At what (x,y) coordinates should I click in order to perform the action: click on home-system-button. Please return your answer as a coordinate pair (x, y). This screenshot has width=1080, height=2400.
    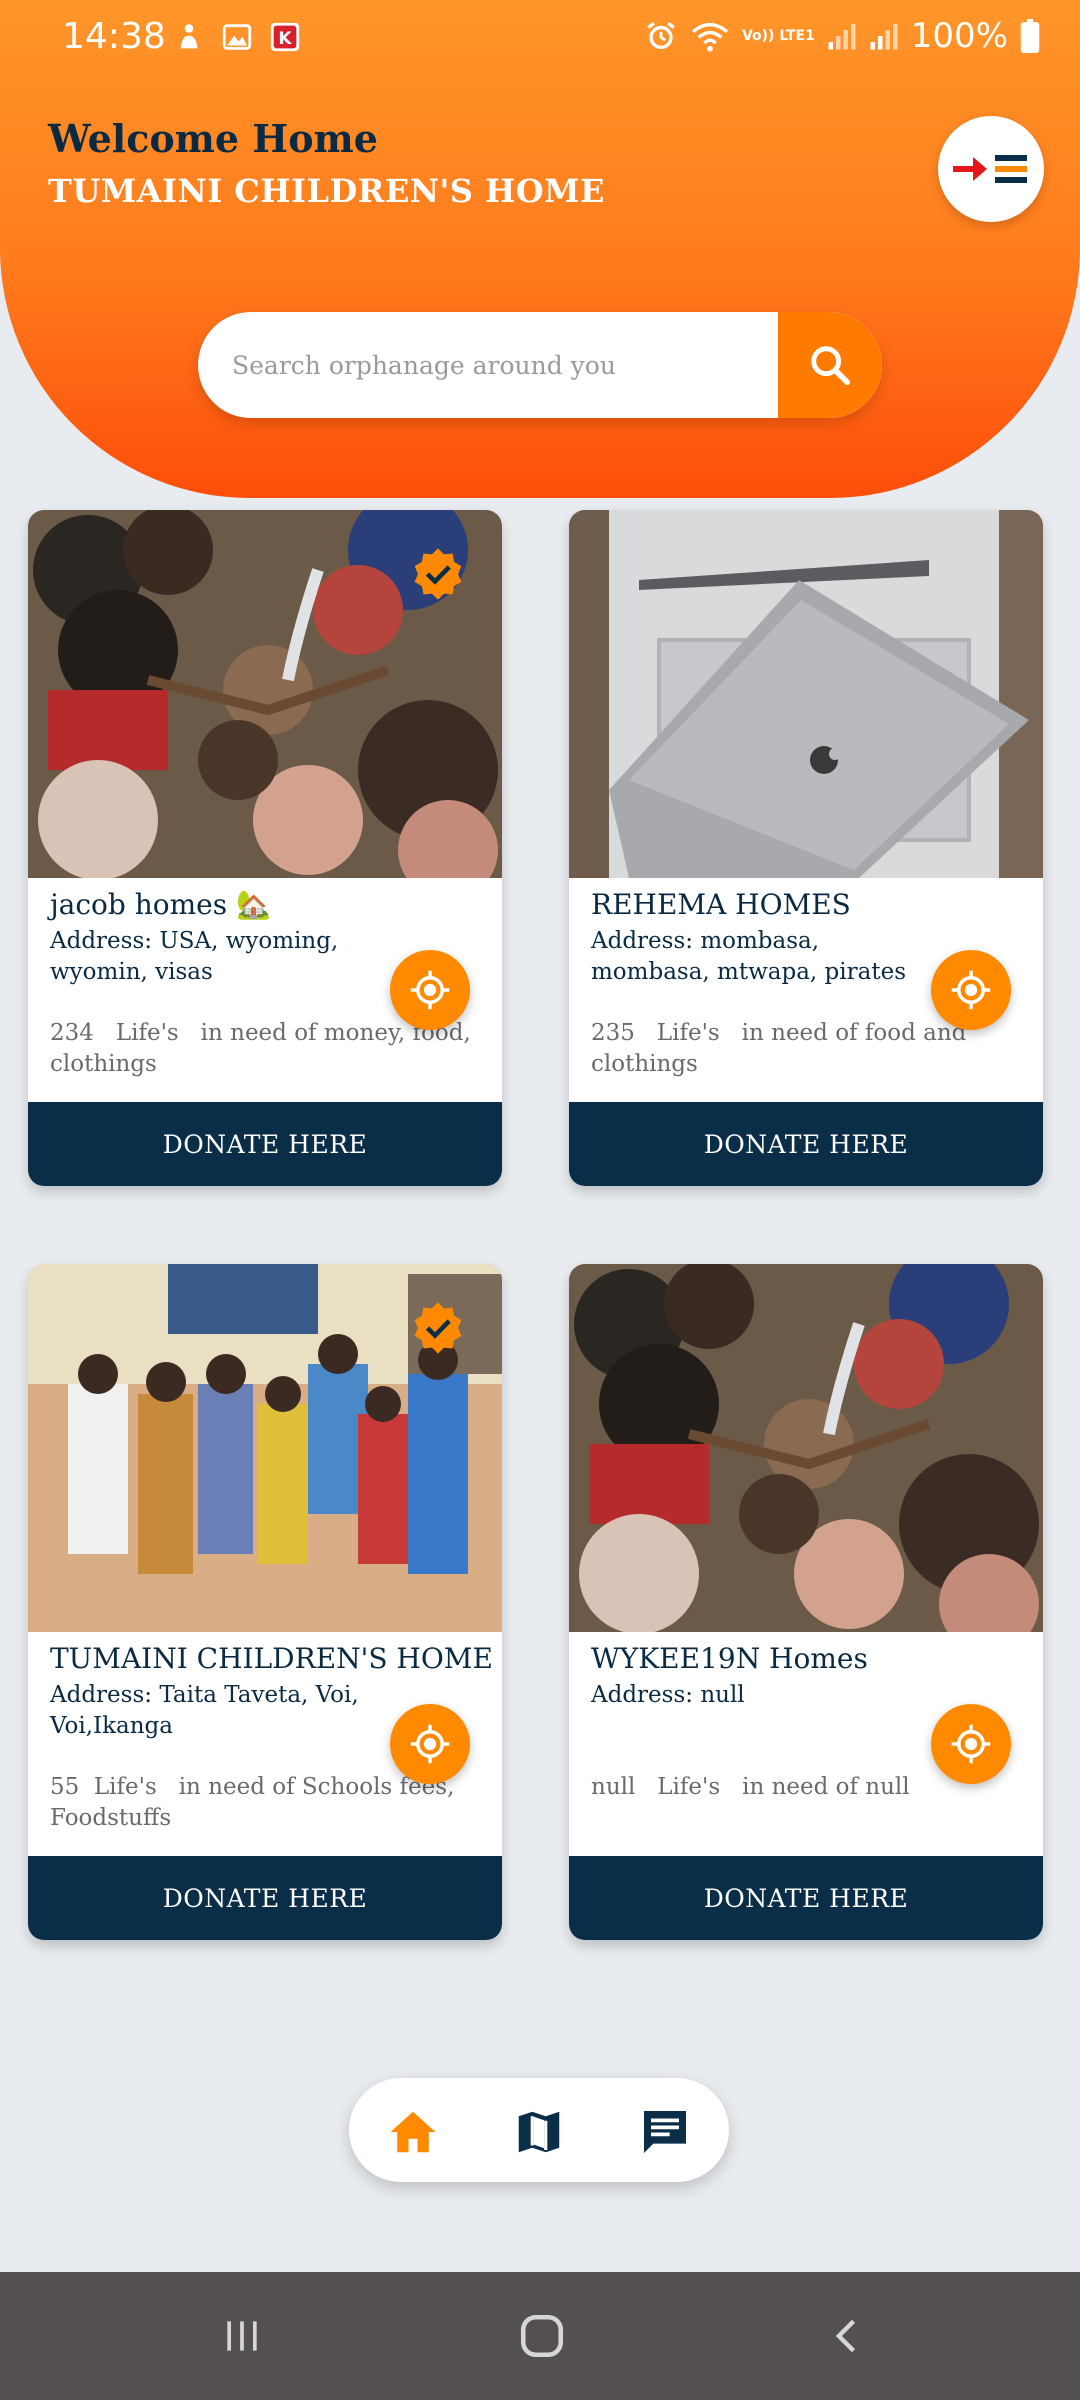
    Looking at the image, I should click on (542, 2336).